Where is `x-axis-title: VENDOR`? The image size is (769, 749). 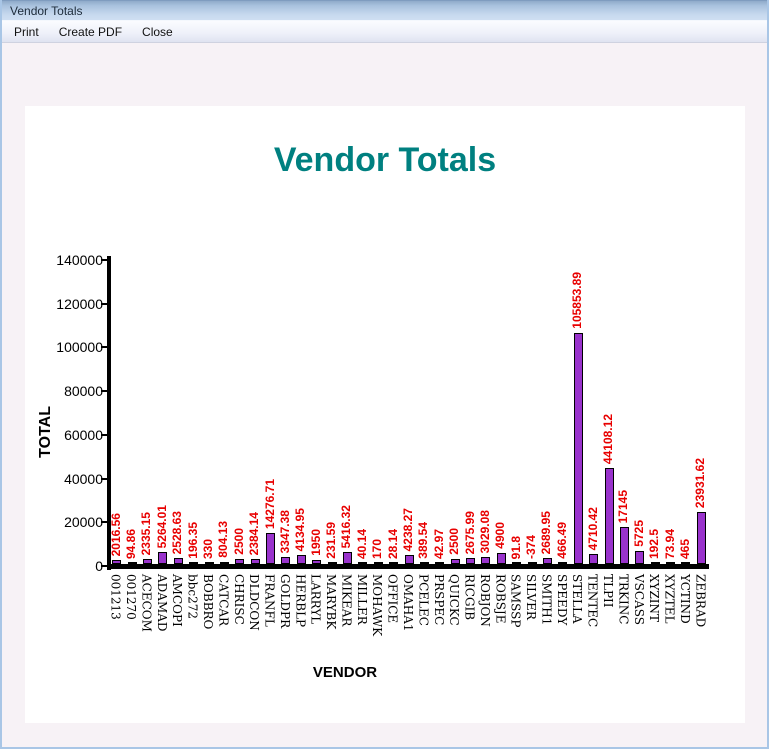
x-axis-title: VENDOR is located at coordinates (345, 672).